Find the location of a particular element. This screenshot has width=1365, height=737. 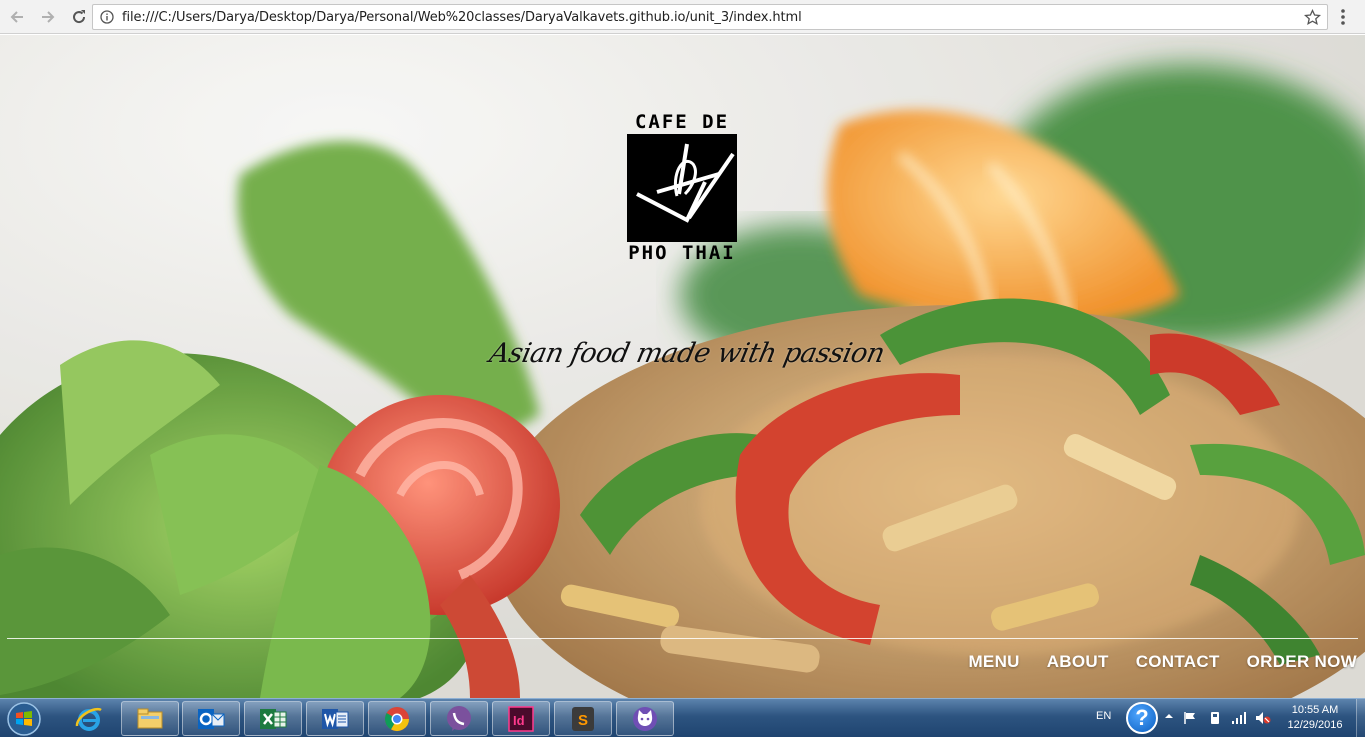

star-icon is located at coordinates (1312, 17).